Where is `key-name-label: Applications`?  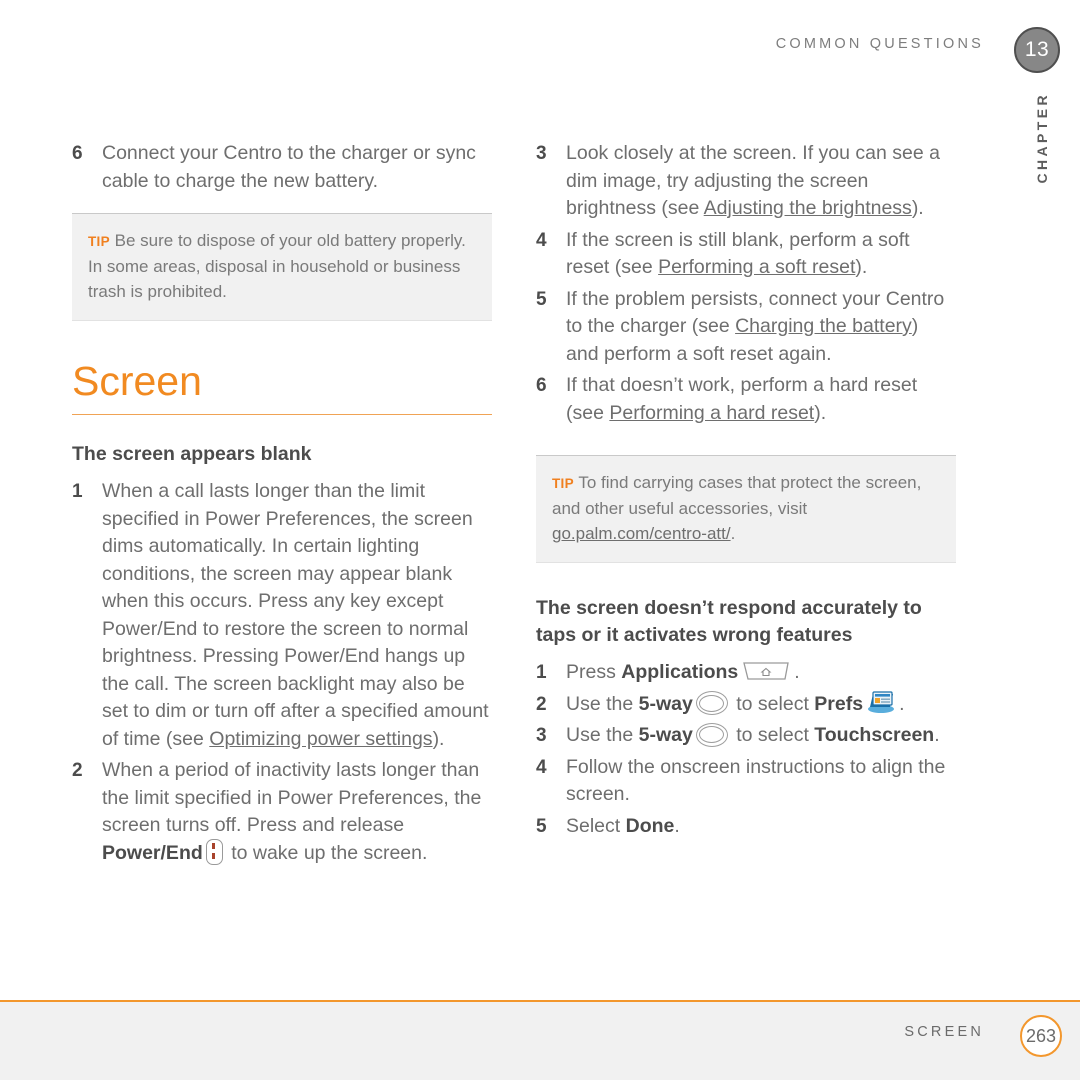
key-name-label: Applications is located at coordinates (680, 672).